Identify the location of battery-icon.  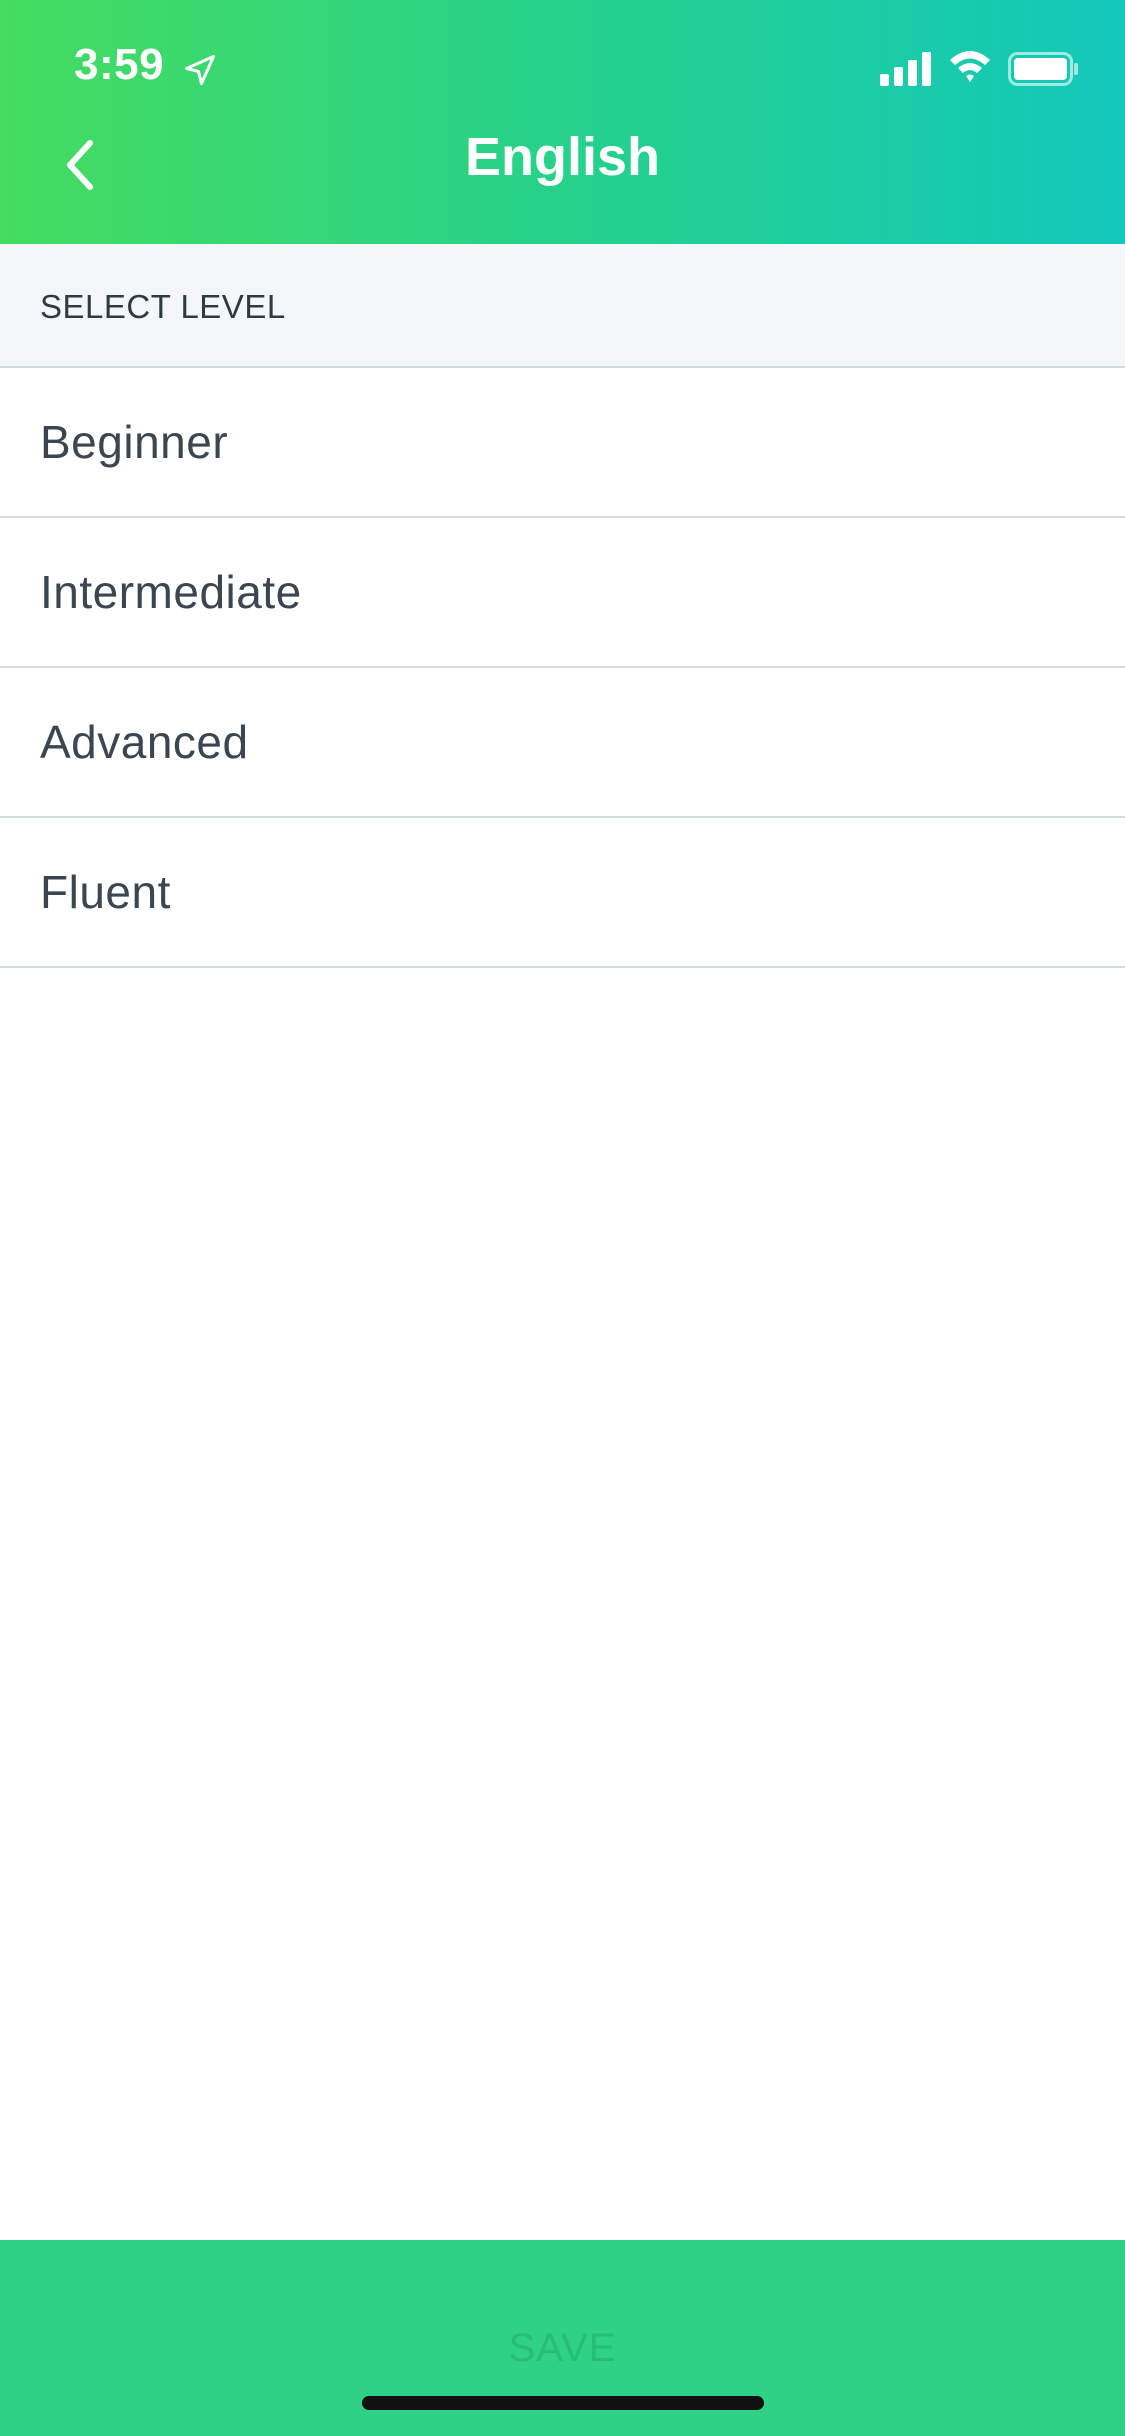
(1043, 69).